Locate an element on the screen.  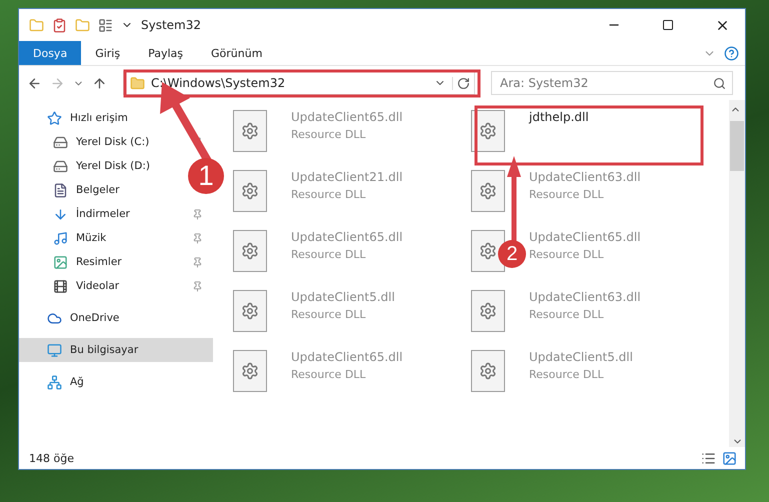
star-icon is located at coordinates (54, 118).